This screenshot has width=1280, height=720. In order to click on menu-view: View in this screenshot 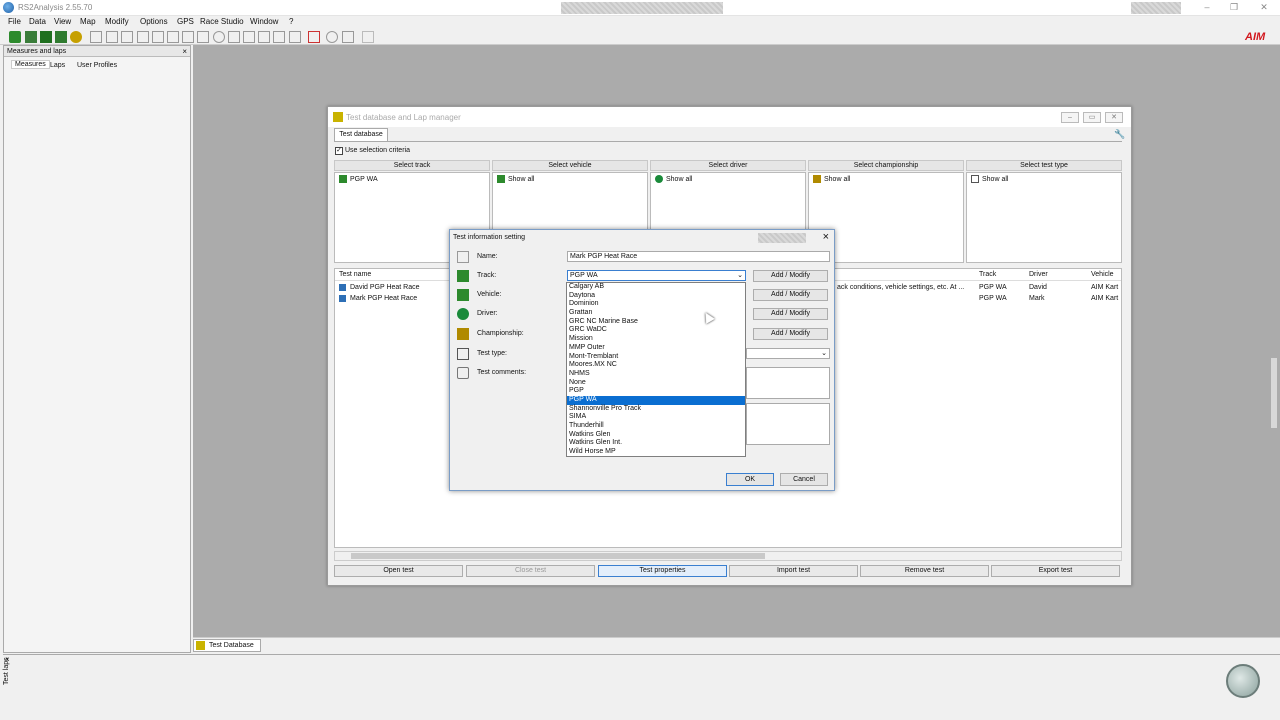, I will do `click(62, 21)`.